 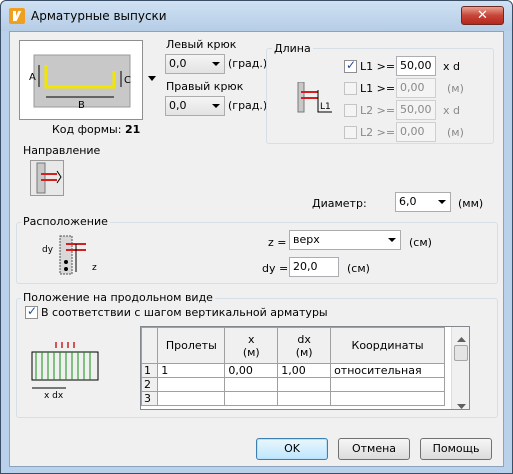 What do you see at coordinates (150, 345) in the screenshot?
I see `table-corner-cell` at bounding box center [150, 345].